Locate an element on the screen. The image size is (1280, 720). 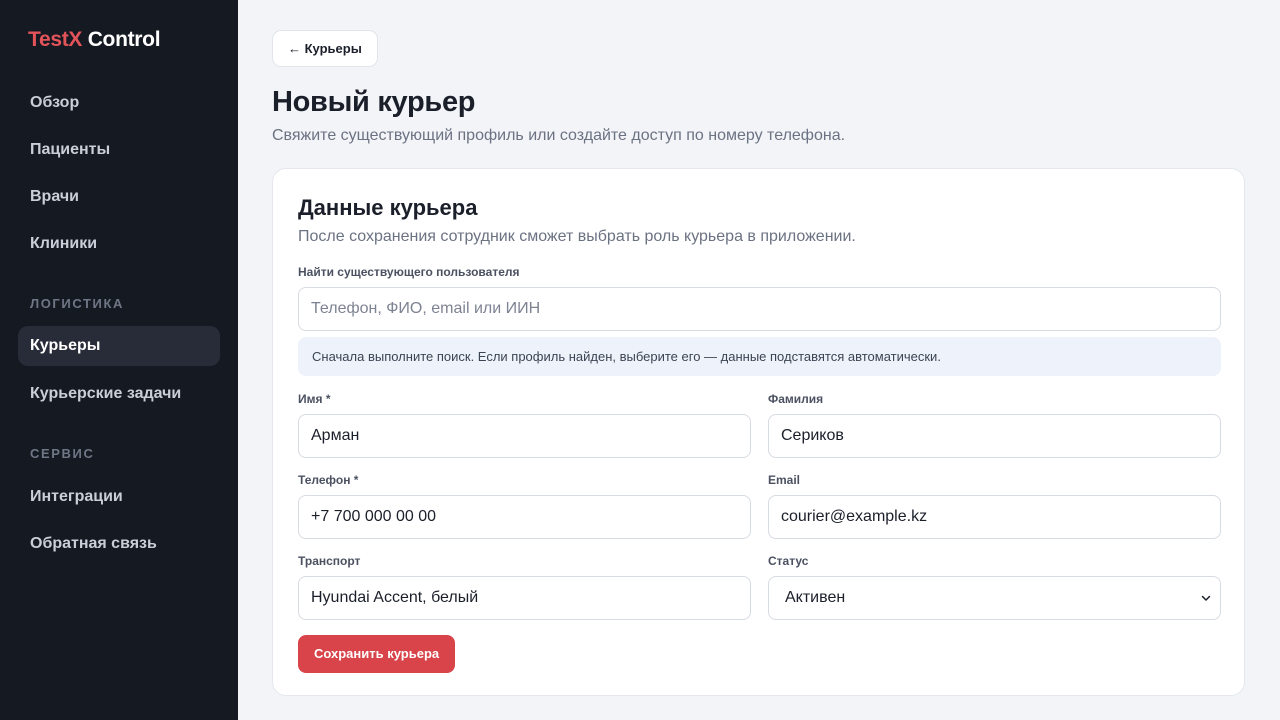
phone-input is located at coordinates (524, 517).